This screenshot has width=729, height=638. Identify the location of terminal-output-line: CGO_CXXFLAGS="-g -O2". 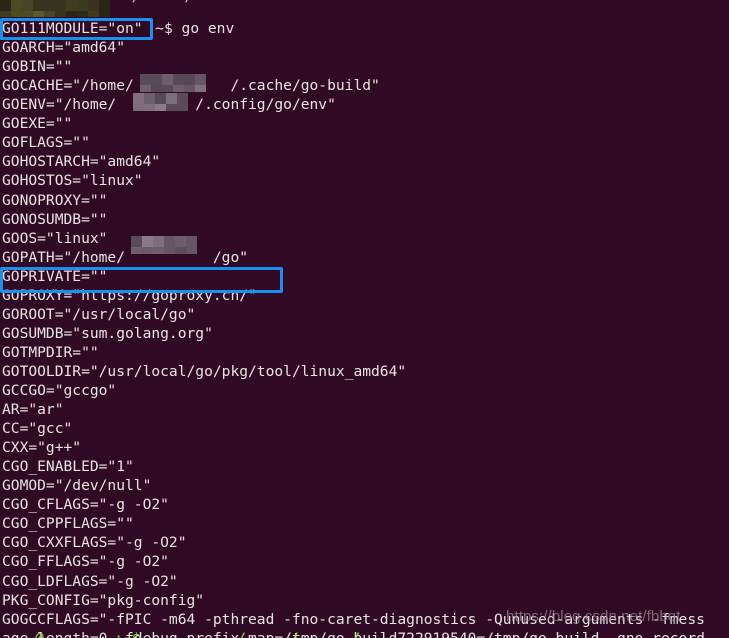
(94, 543).